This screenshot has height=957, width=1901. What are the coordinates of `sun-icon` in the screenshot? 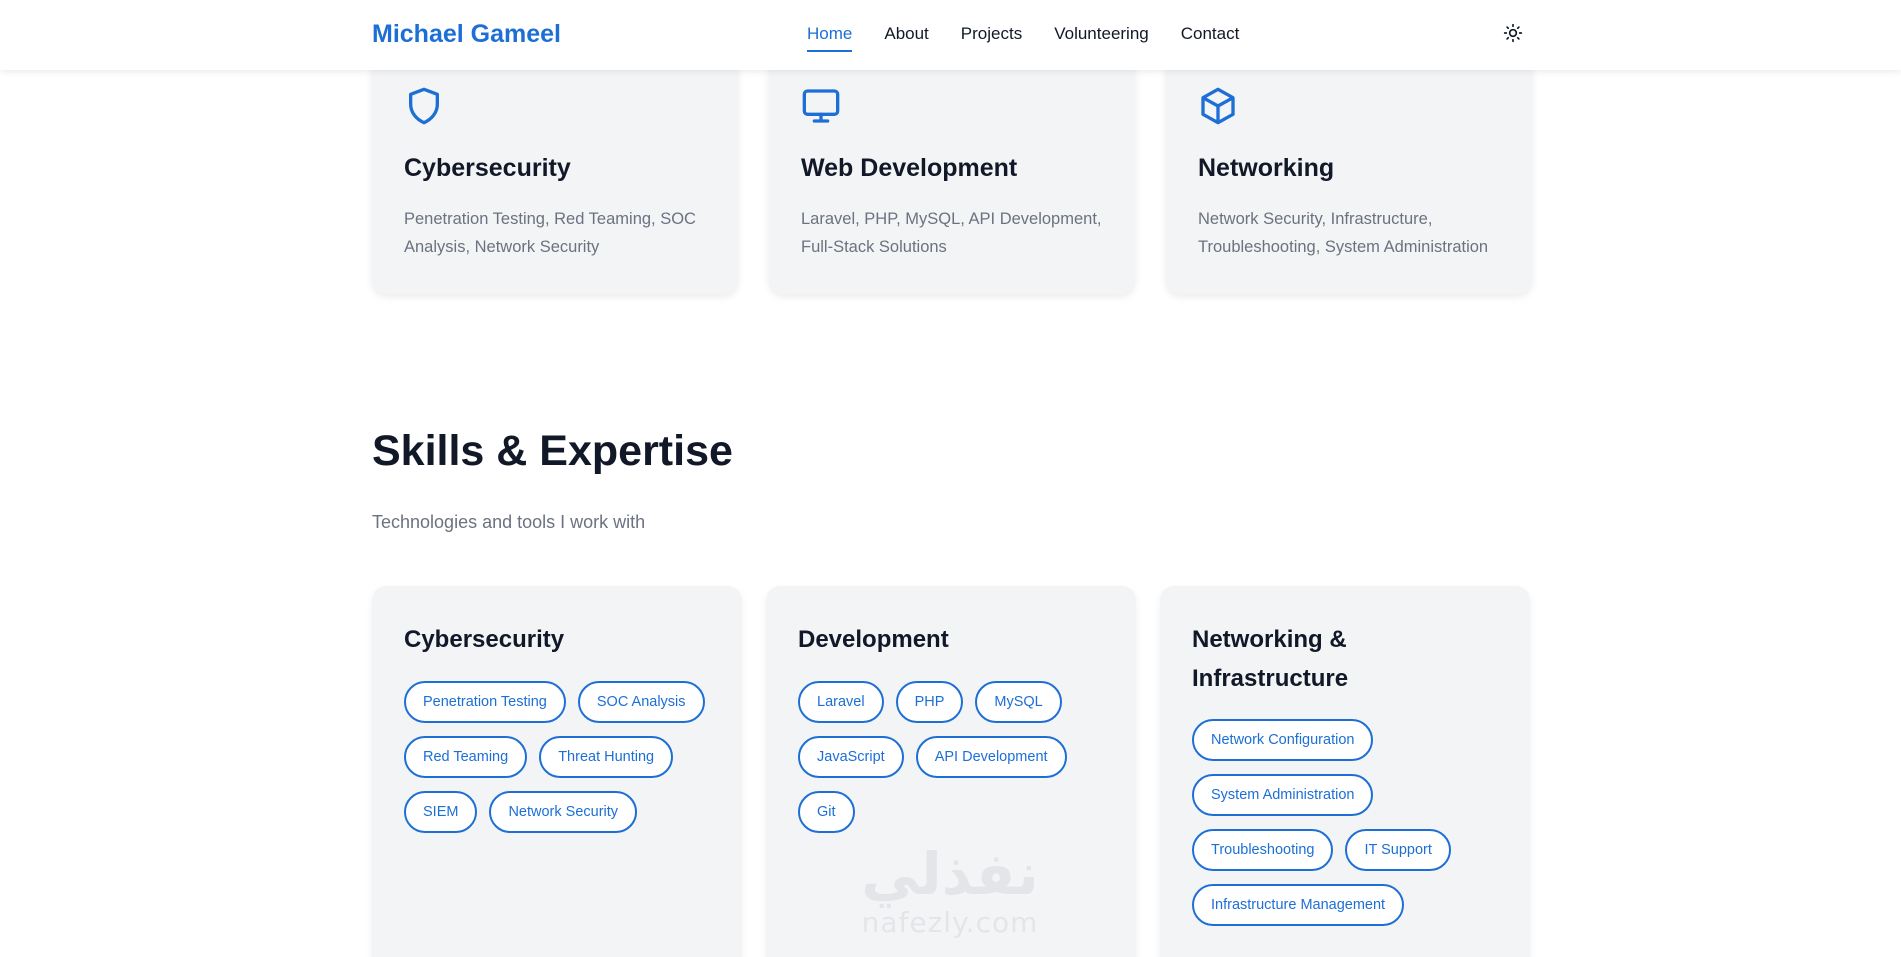 It's located at (1513, 33).